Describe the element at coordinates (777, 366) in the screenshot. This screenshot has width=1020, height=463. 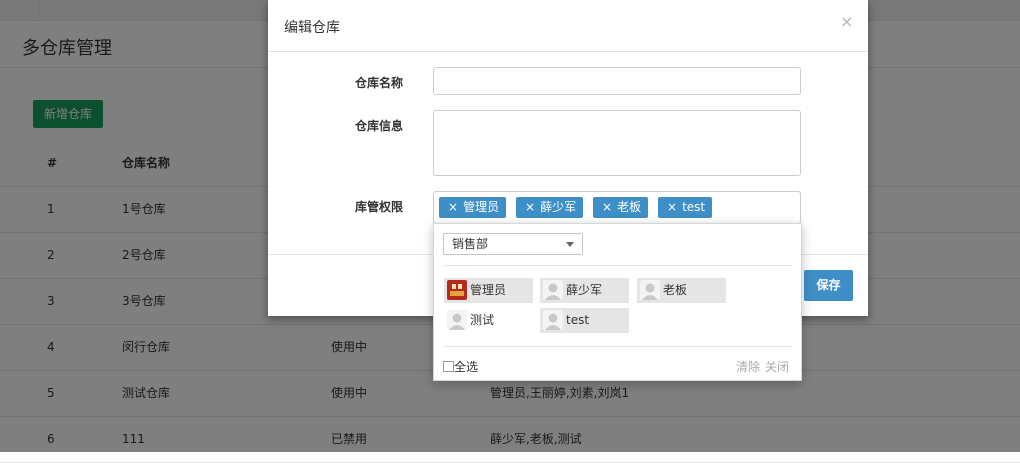
I see `close-link: 关闭` at that location.